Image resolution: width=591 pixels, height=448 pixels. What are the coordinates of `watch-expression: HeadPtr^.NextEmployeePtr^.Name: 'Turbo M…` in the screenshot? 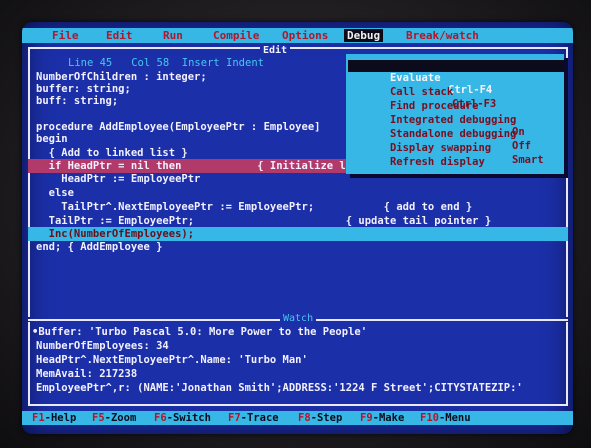 It's located at (172, 360).